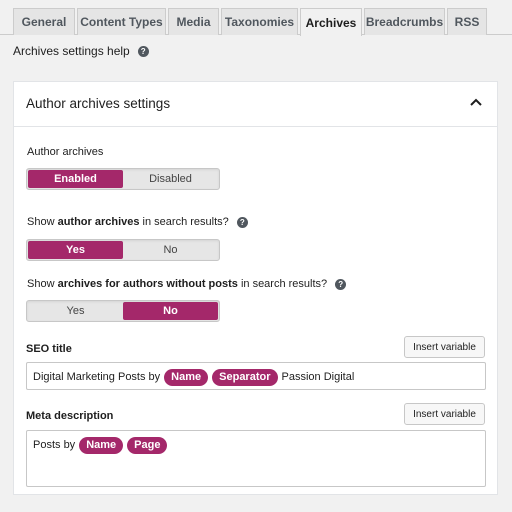 The width and height of the screenshot is (512, 512). I want to click on tab-general: General, so click(44, 21).